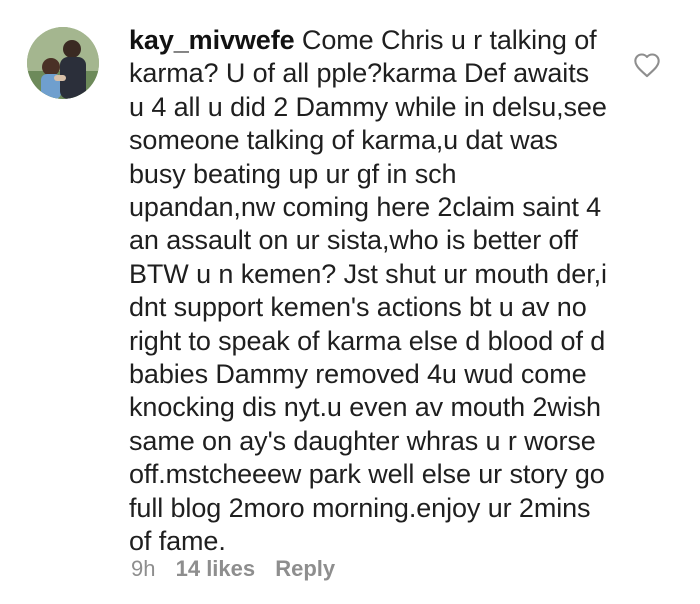 This screenshot has width=700, height=604. I want to click on username: kay_mivwefe, so click(212, 40).